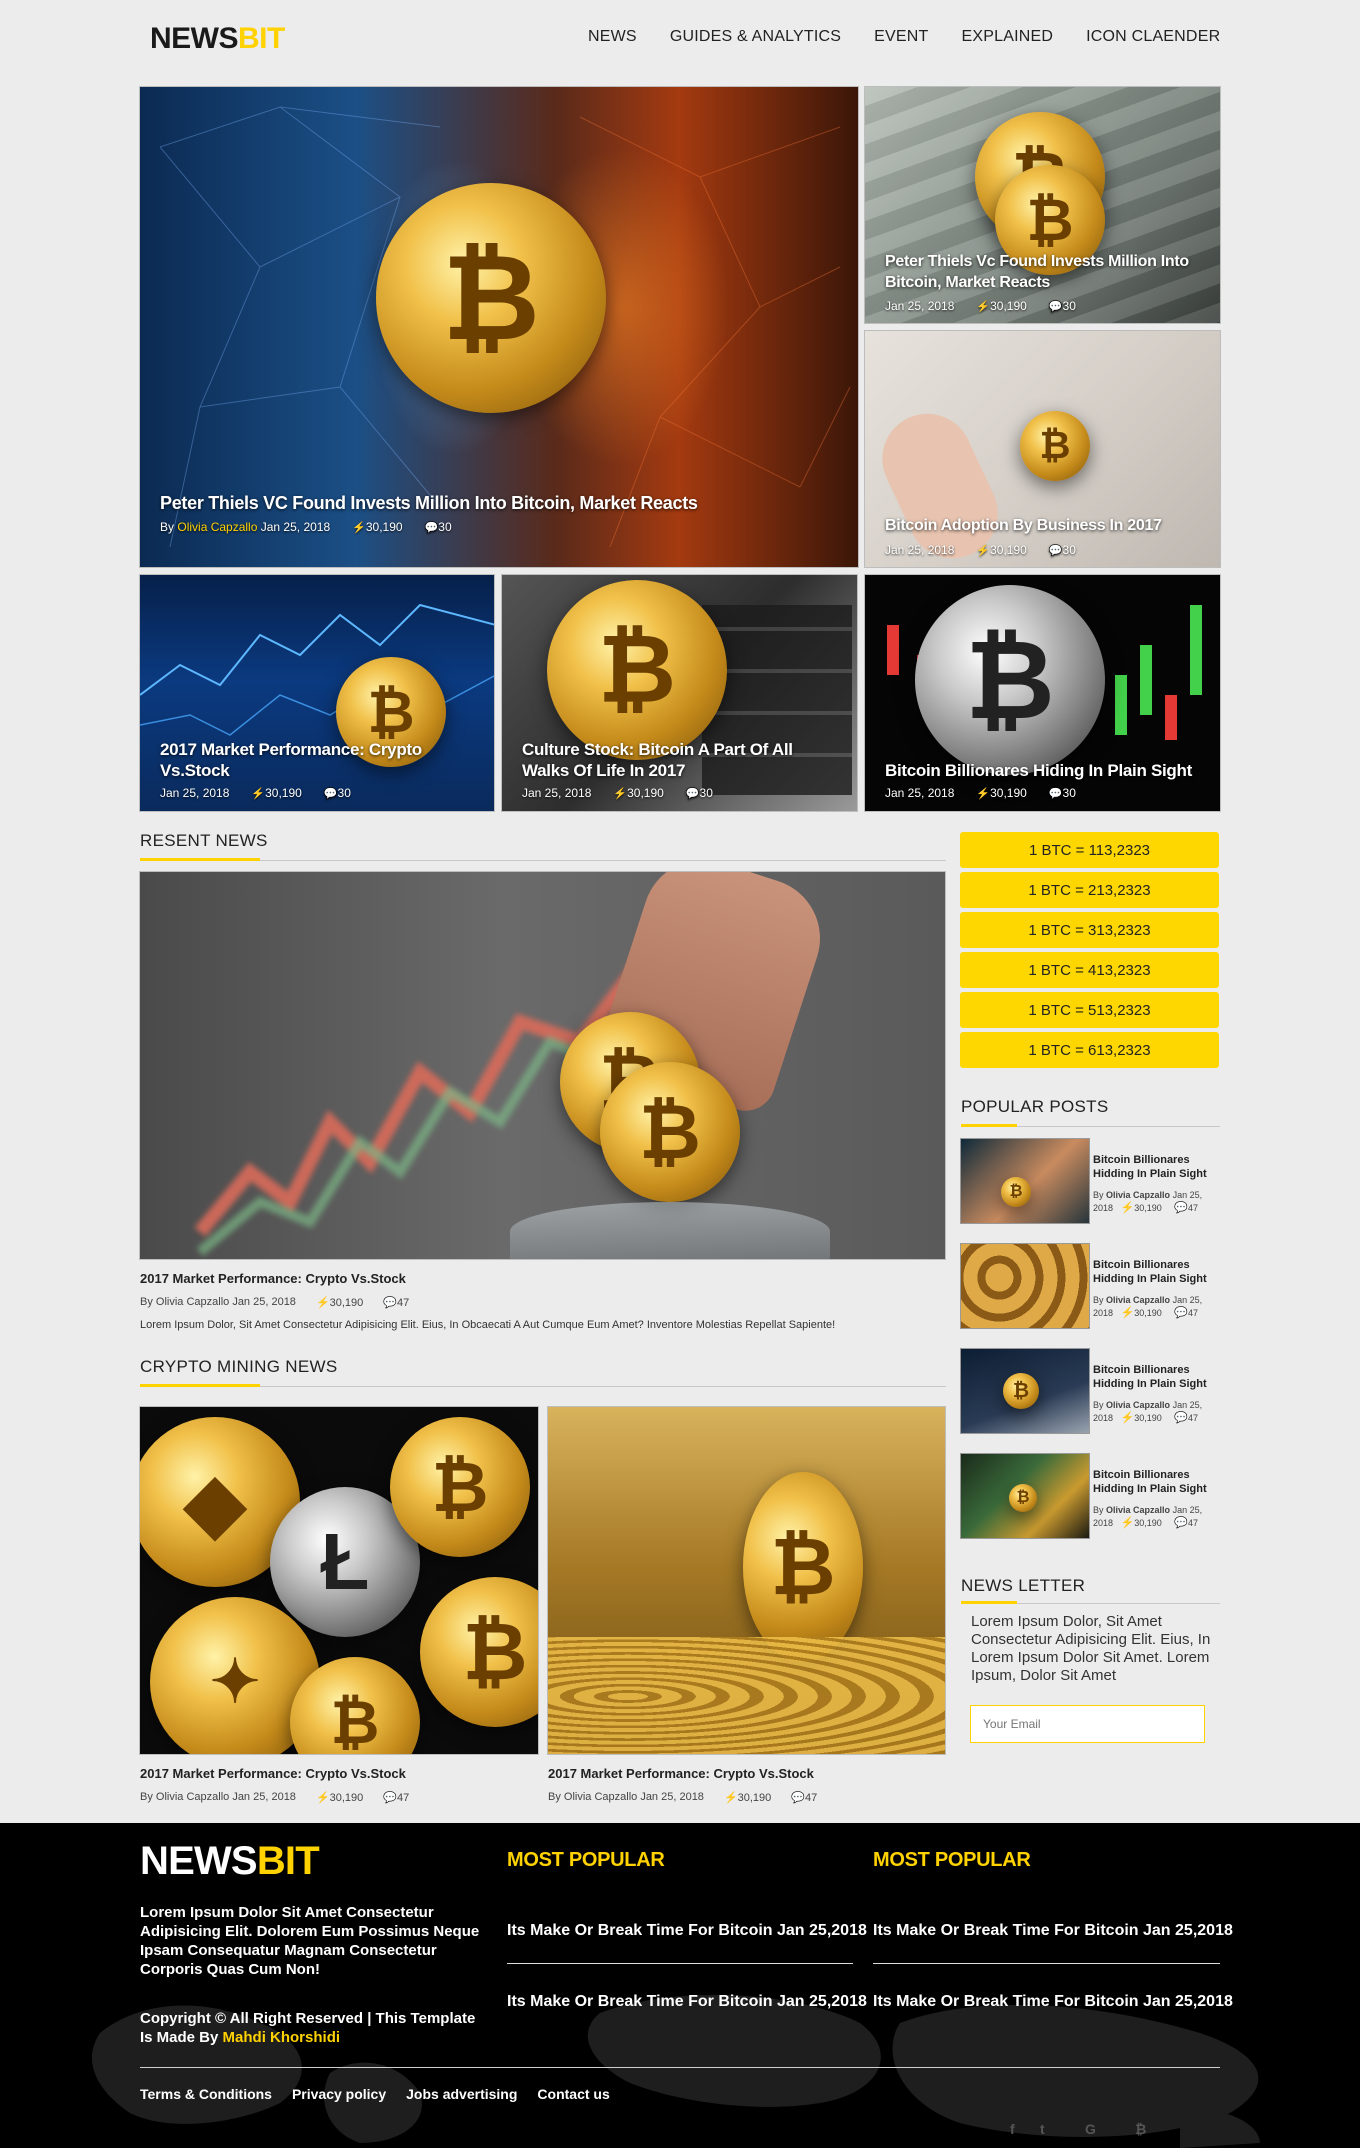 The height and width of the screenshot is (2148, 1360). What do you see at coordinates (1103, 1418) in the screenshot?
I see `meta-year: 2018` at bounding box center [1103, 1418].